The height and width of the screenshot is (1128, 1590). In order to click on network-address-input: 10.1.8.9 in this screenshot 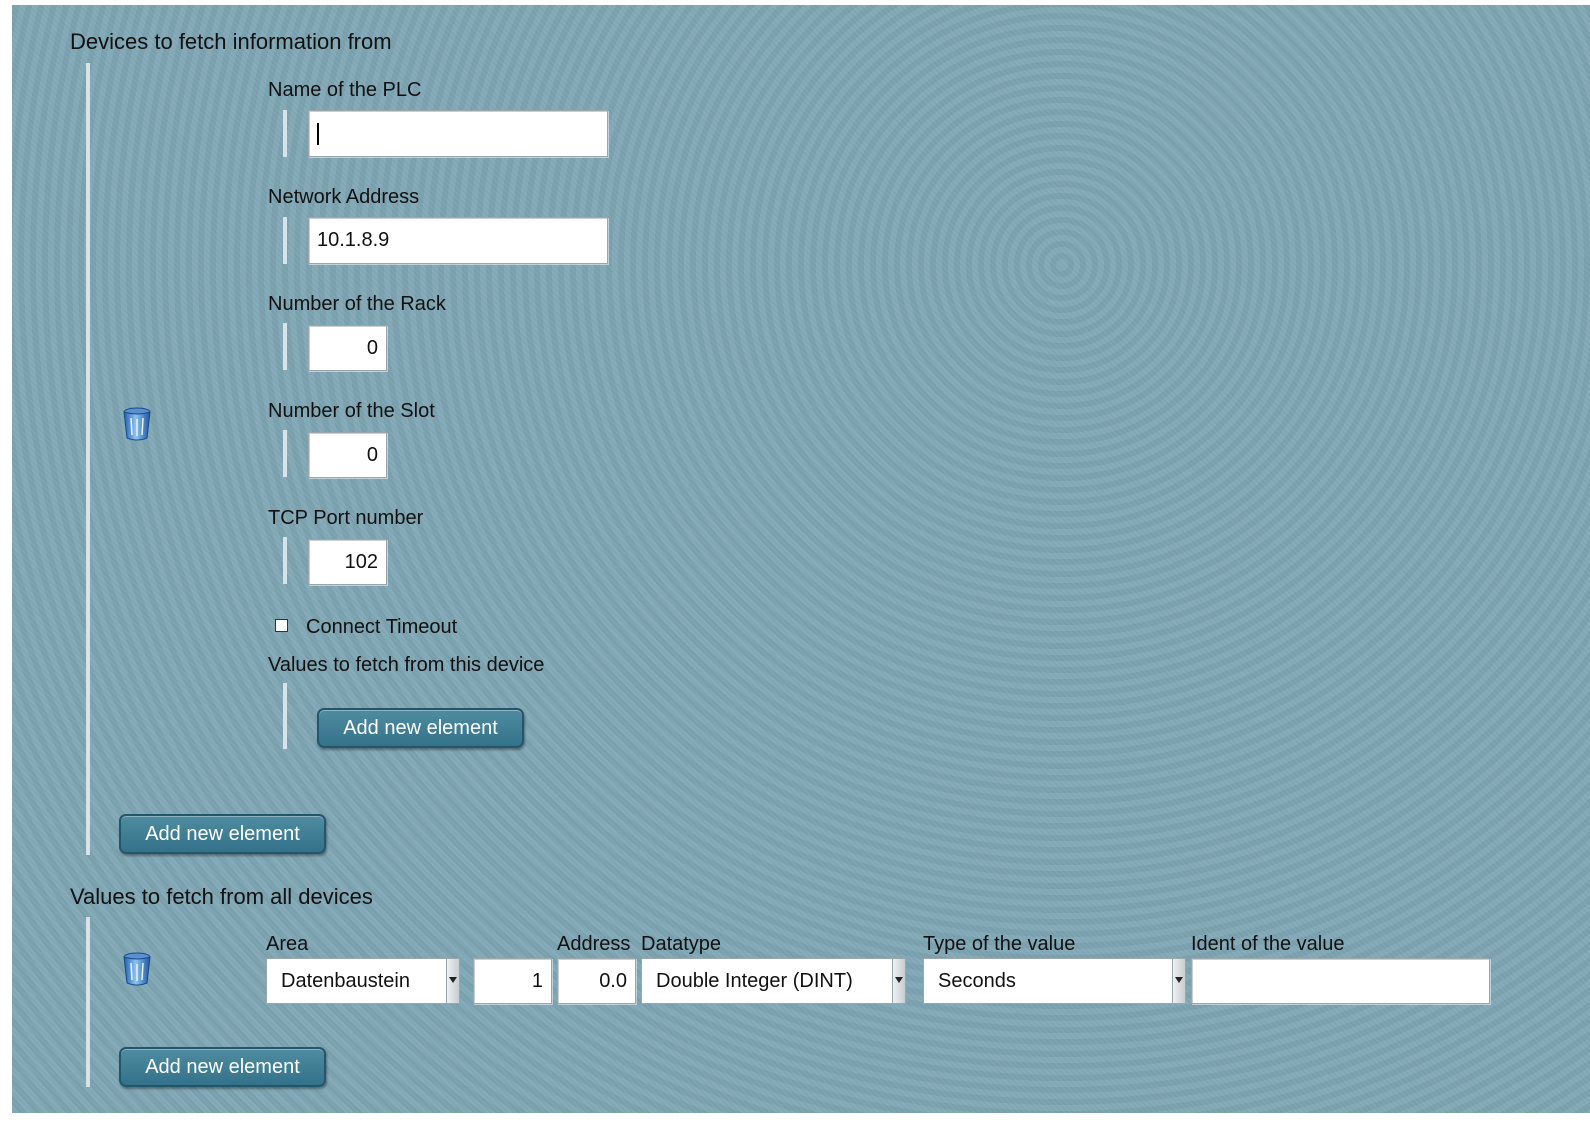, I will do `click(458, 240)`.